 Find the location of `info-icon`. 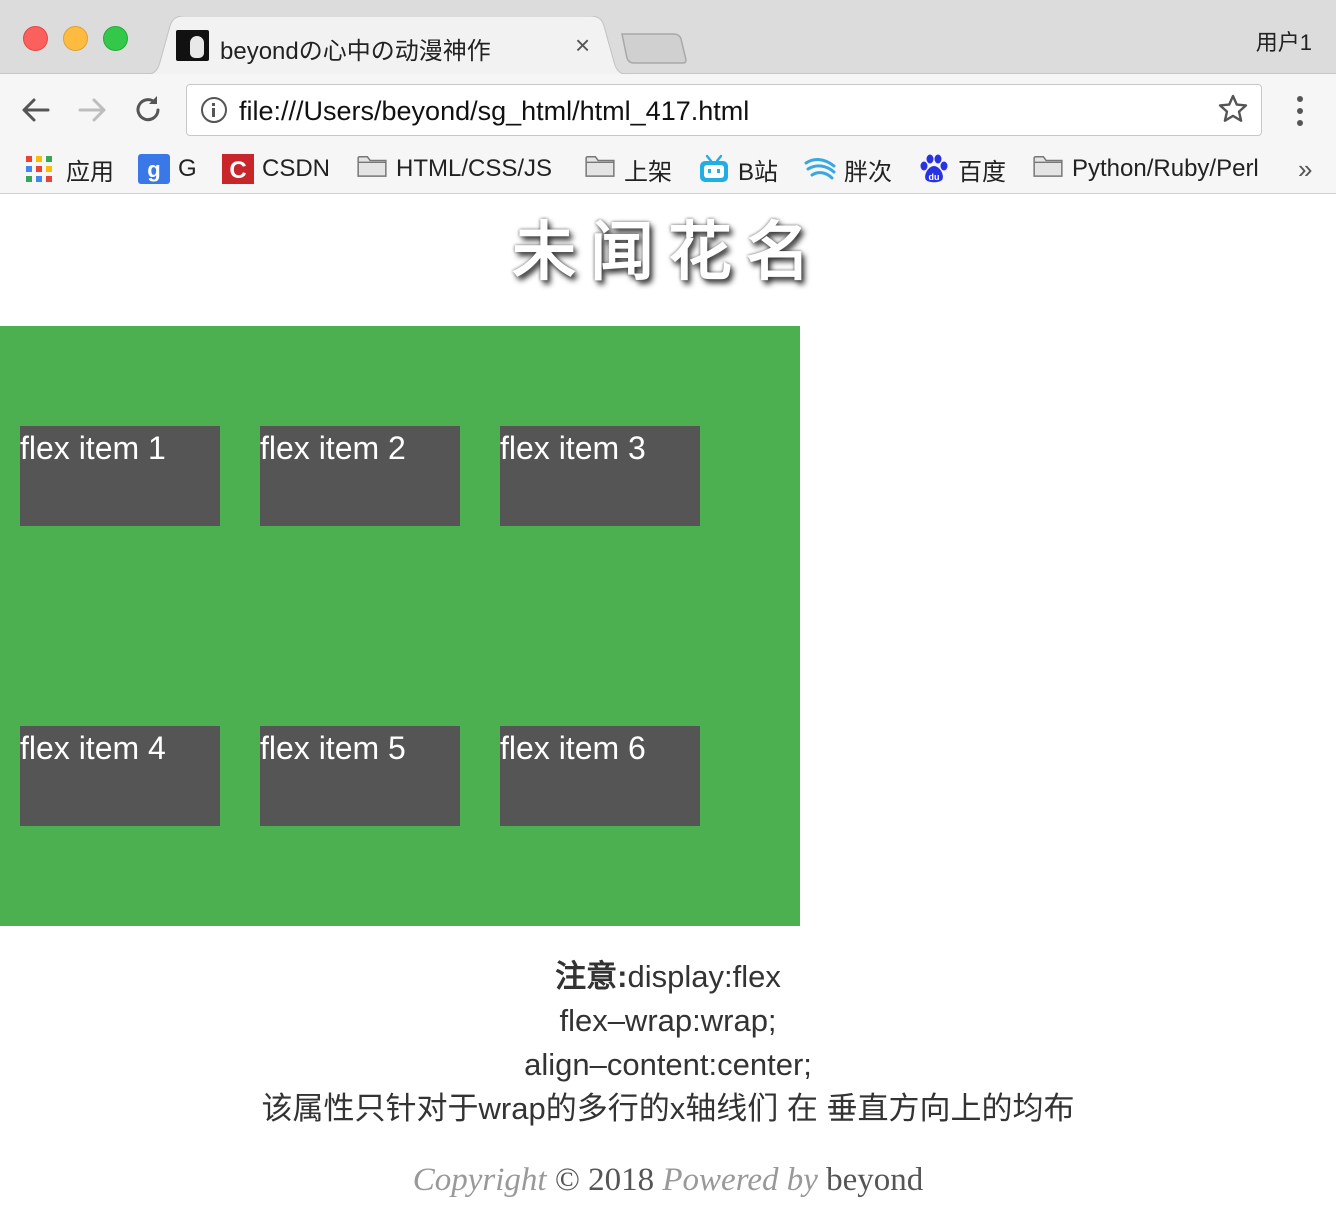

info-icon is located at coordinates (214, 110).